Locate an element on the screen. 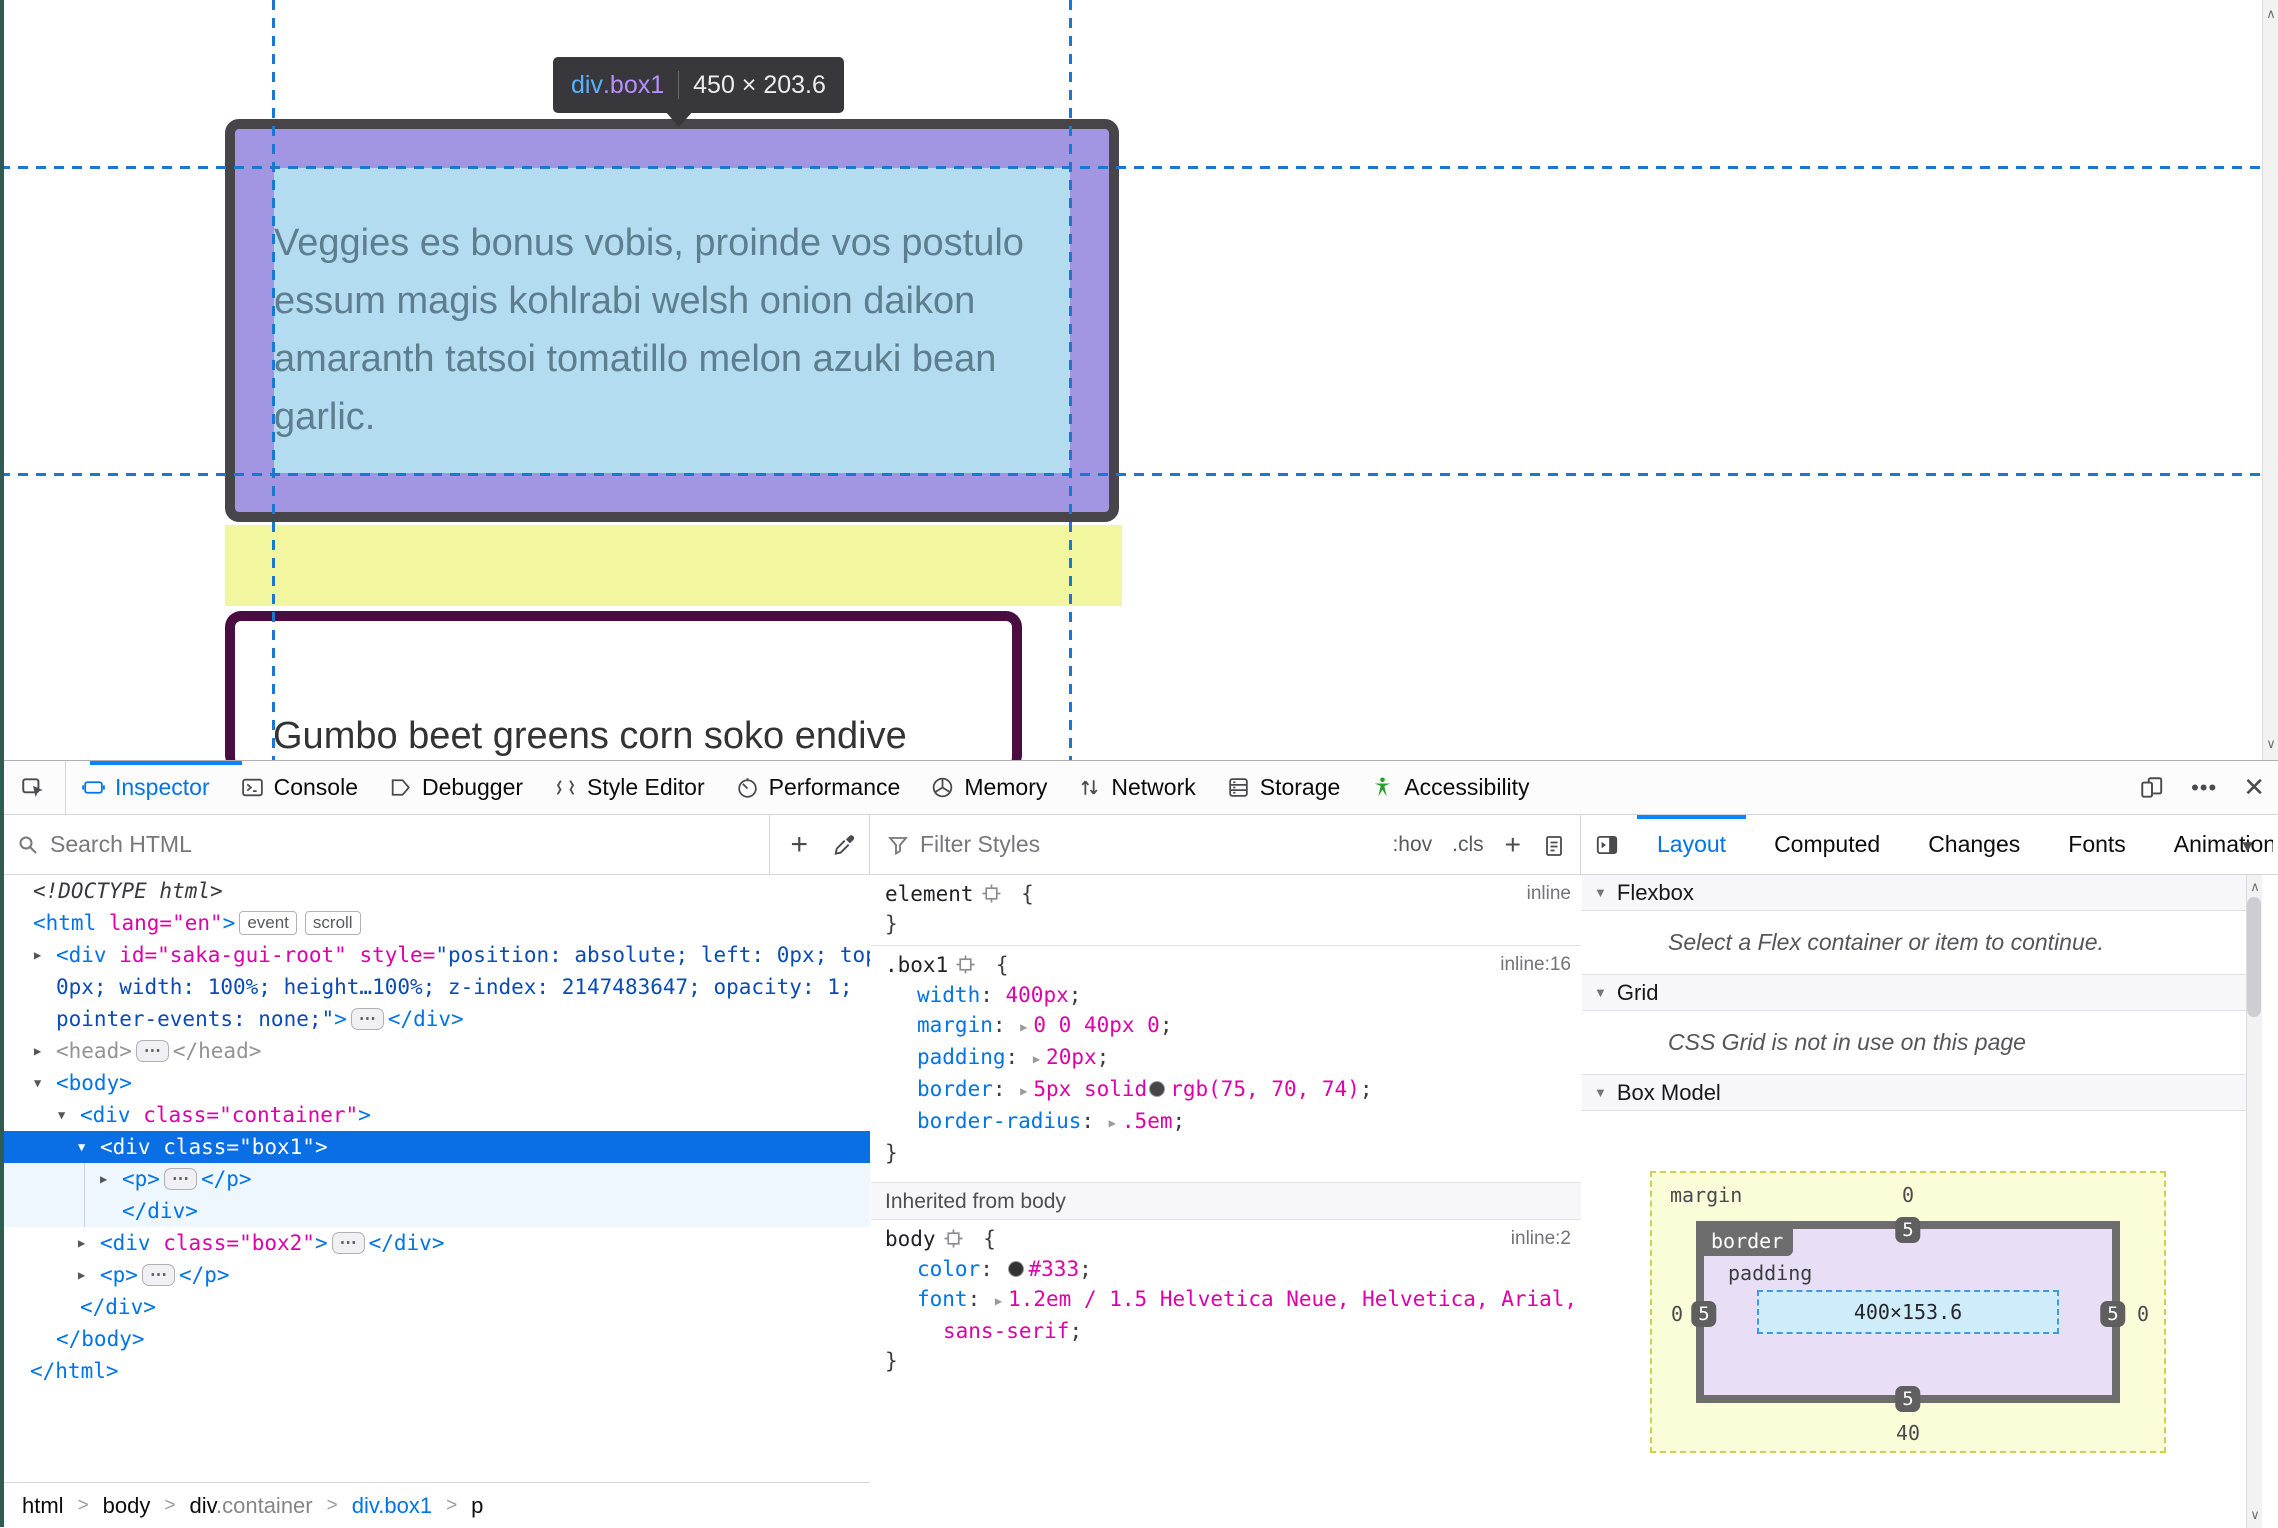  add-rule-button: + is located at coordinates (1513, 845).